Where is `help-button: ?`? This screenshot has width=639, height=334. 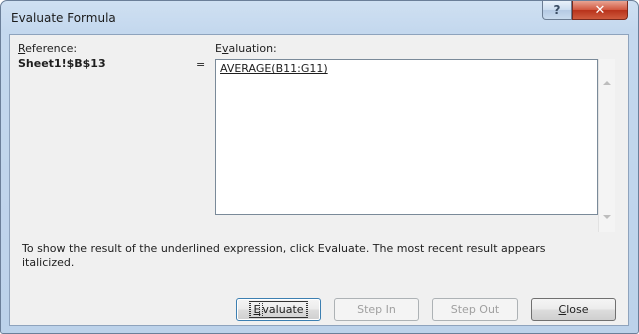
help-button: ? is located at coordinates (557, 10).